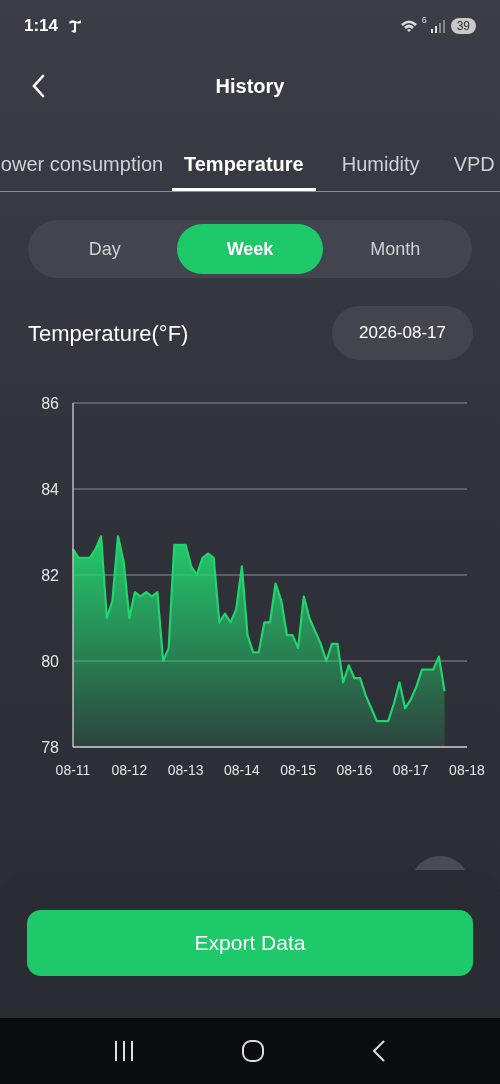 This screenshot has width=500, height=1084. I want to click on y-axis-label: 86, so click(50, 403).